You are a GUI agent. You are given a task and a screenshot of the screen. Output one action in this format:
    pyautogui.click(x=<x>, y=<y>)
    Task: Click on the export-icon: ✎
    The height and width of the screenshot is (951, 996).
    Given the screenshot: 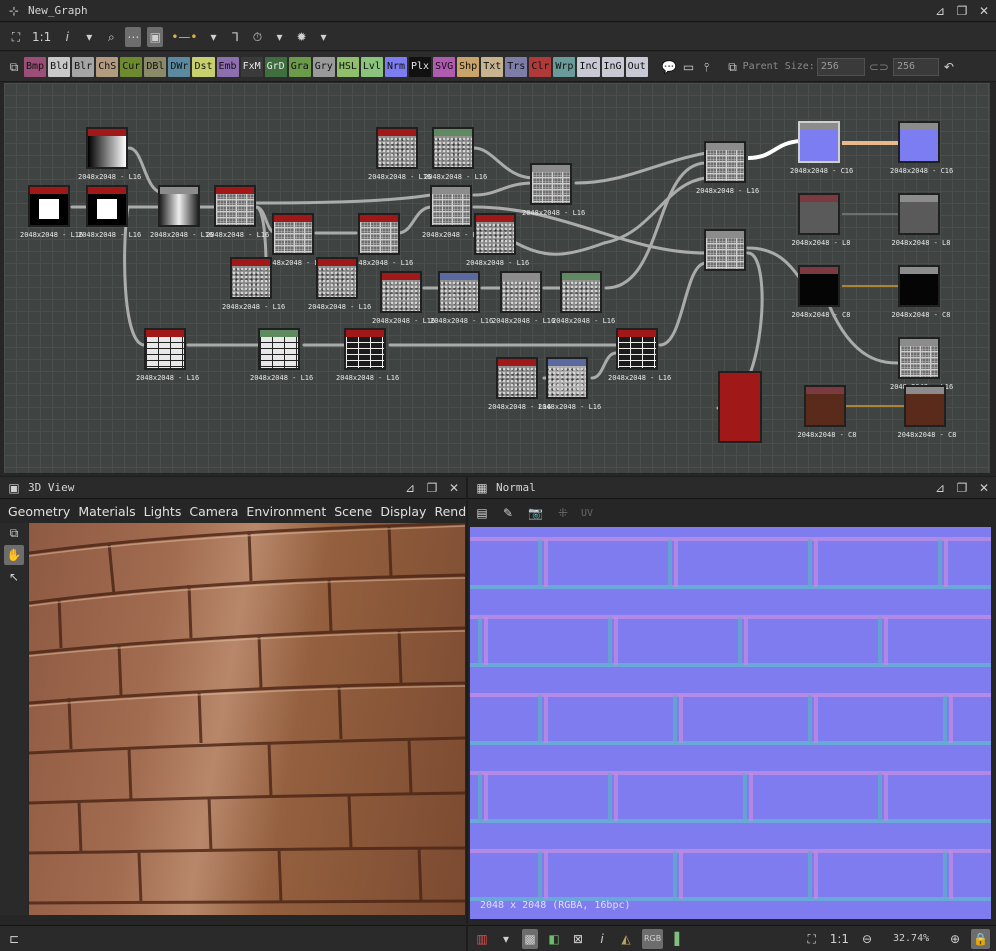 What is the action you would take?
    pyautogui.click(x=508, y=513)
    